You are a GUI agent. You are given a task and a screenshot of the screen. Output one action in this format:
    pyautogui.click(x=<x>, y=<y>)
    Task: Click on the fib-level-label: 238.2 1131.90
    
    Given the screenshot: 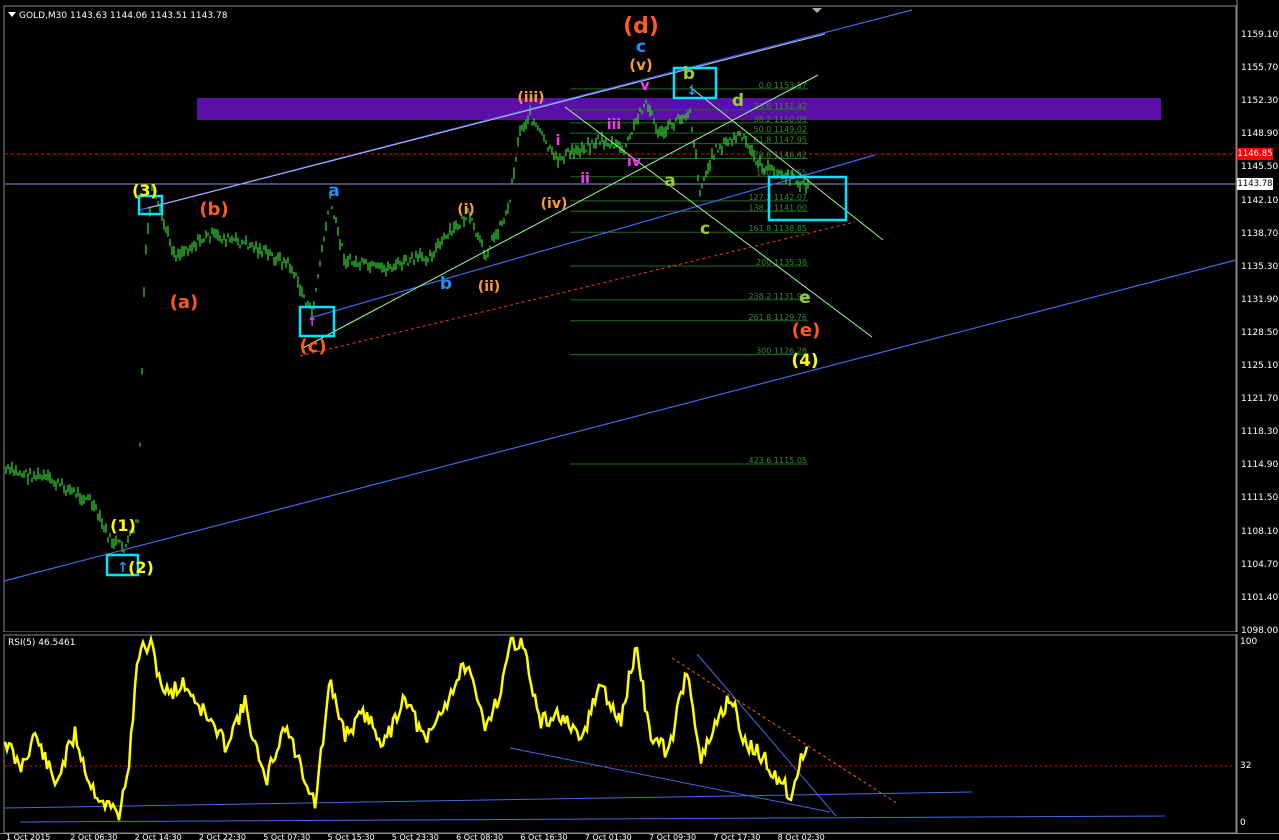 What is the action you would take?
    pyautogui.click(x=777, y=296)
    